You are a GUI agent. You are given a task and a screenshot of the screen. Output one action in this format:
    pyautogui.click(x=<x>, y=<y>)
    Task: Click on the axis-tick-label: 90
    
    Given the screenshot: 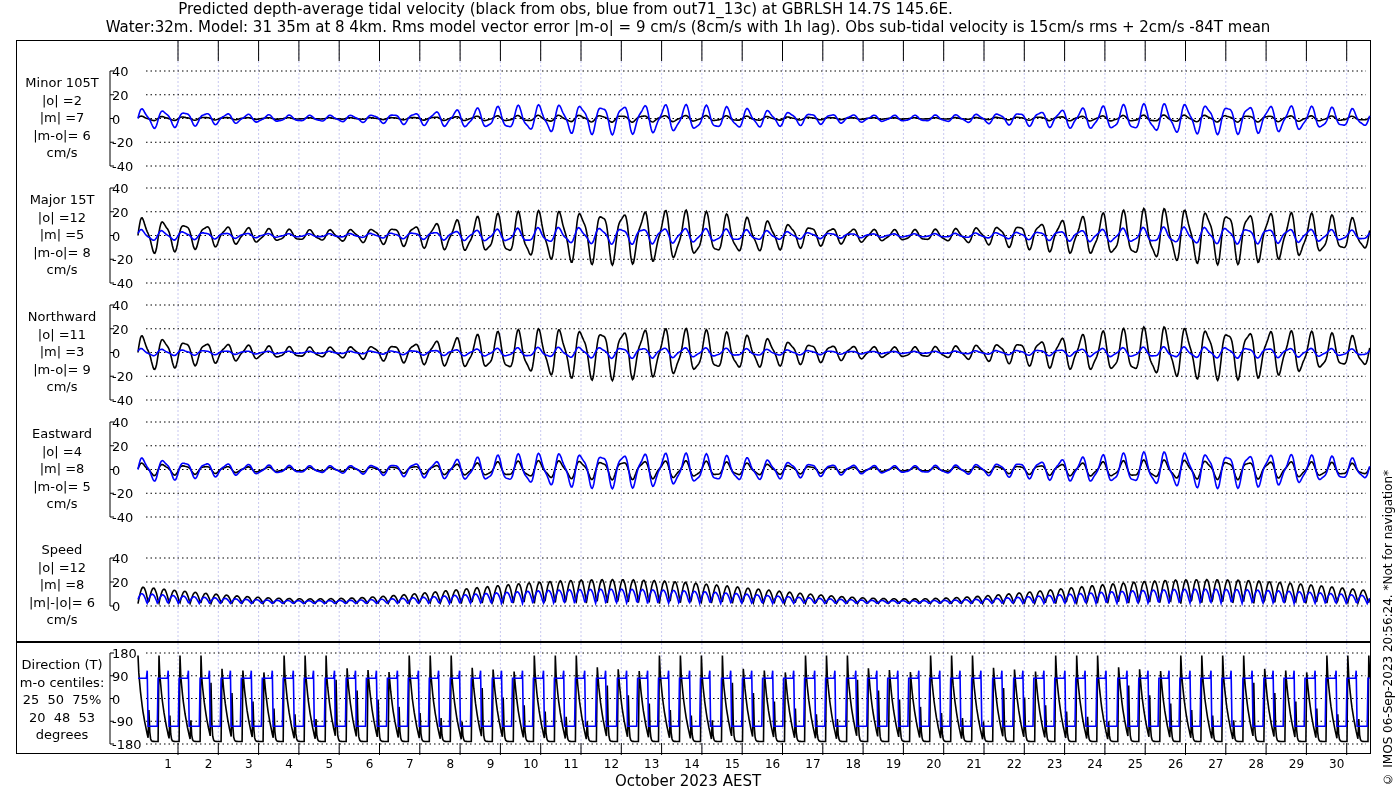 What is the action you would take?
    pyautogui.click(x=120, y=676)
    